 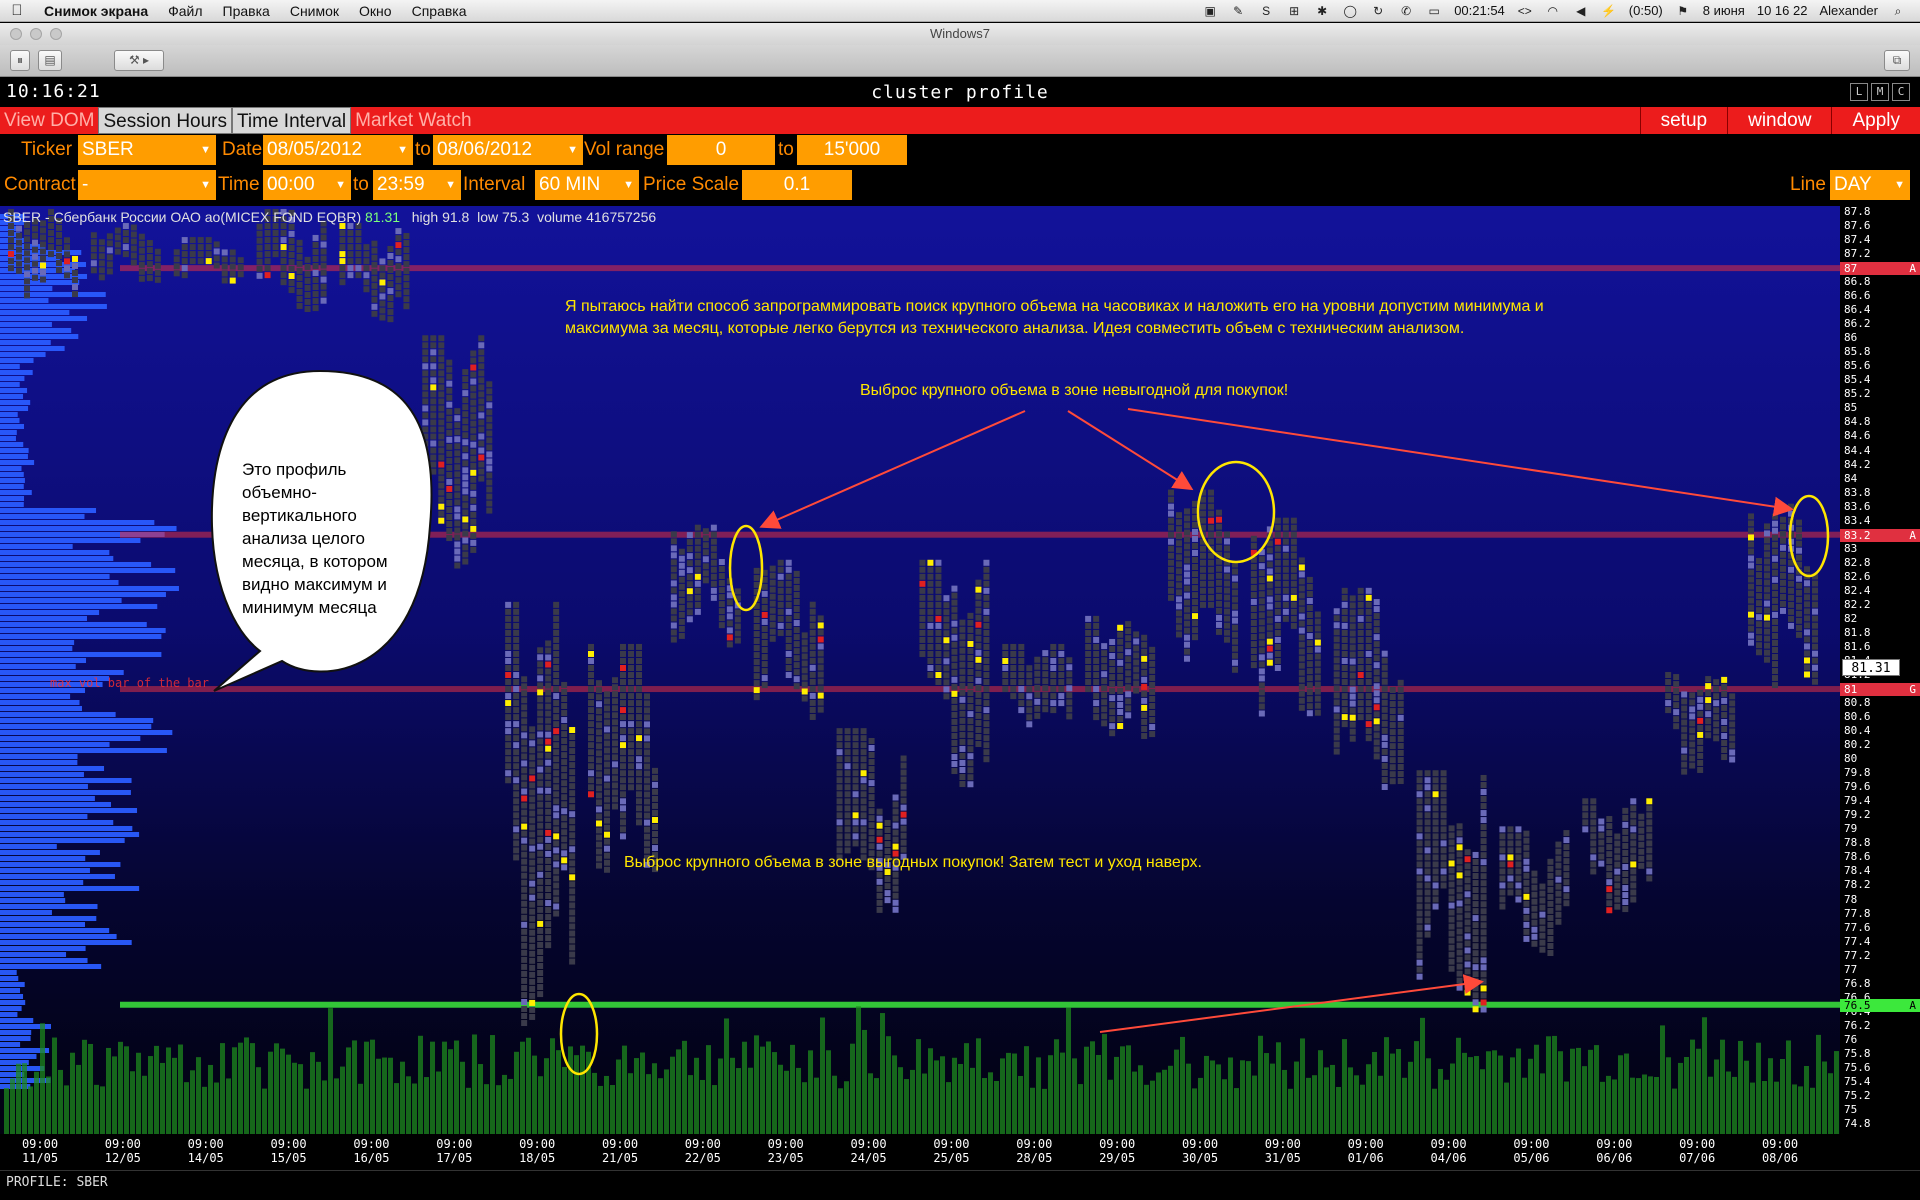 I want to click on vol-to-input: 15'000, so click(x=852, y=150).